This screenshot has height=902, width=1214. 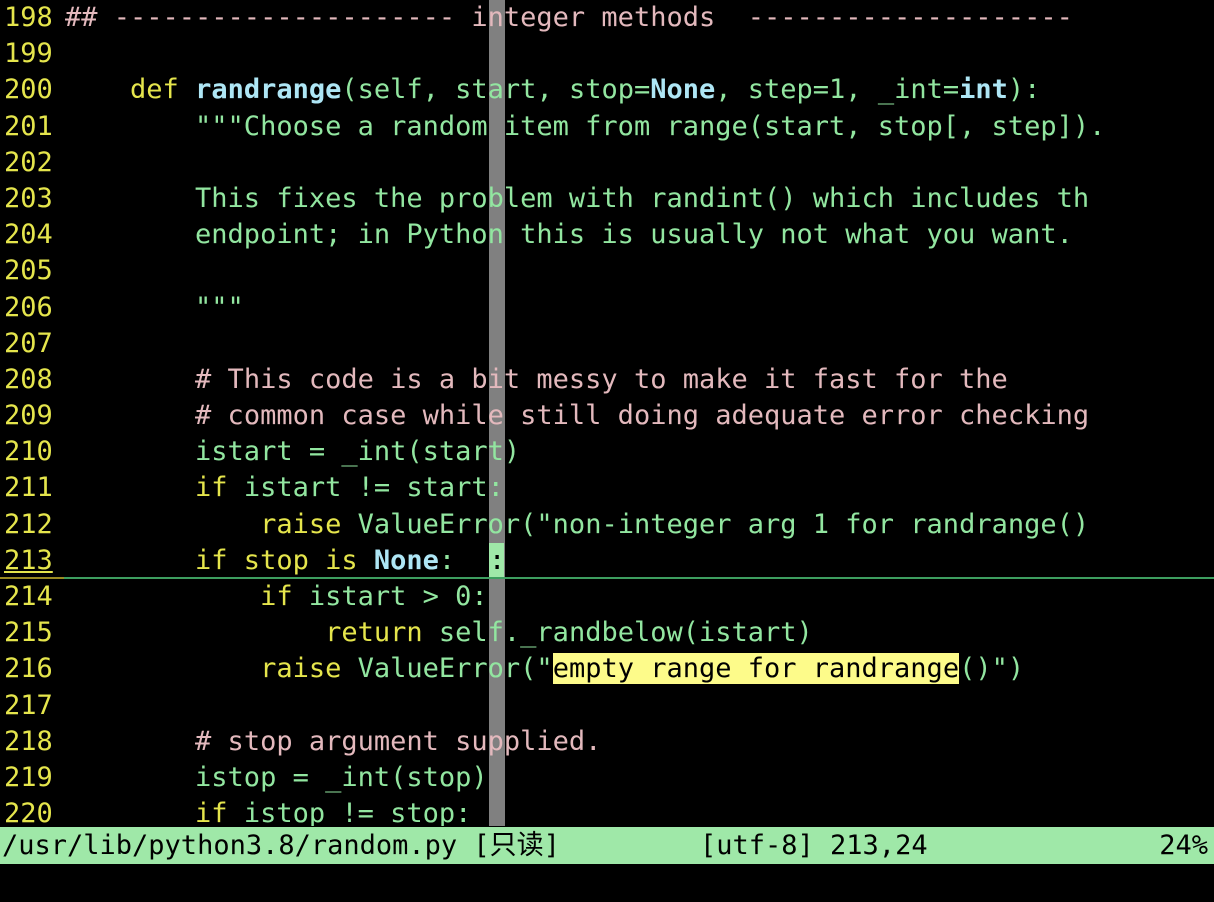 What do you see at coordinates (260, 560) in the screenshot?
I see `code-line-text: if stop is None:` at bounding box center [260, 560].